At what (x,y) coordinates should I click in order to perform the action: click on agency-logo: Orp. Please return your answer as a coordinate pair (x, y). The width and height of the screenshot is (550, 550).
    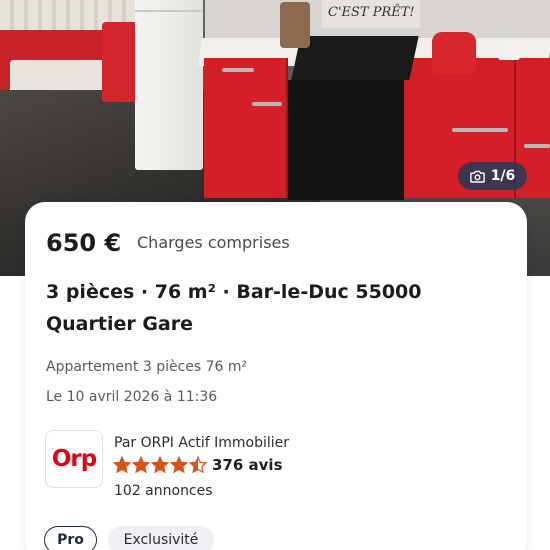
    Looking at the image, I should click on (74, 459).